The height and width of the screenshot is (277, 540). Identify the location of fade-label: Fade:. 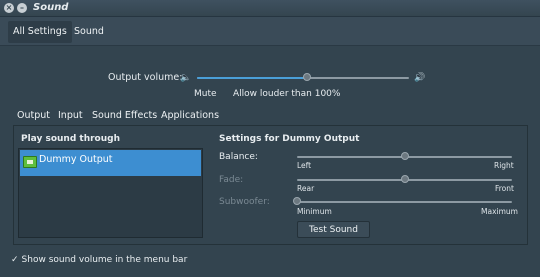
(231, 180).